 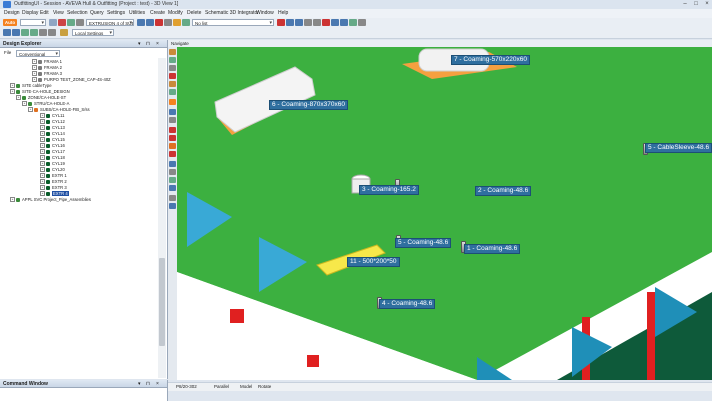 What do you see at coordinates (678, 148) in the screenshot?
I see `label-cablesleeve: 5 - CableSleeve-48.6` at bounding box center [678, 148].